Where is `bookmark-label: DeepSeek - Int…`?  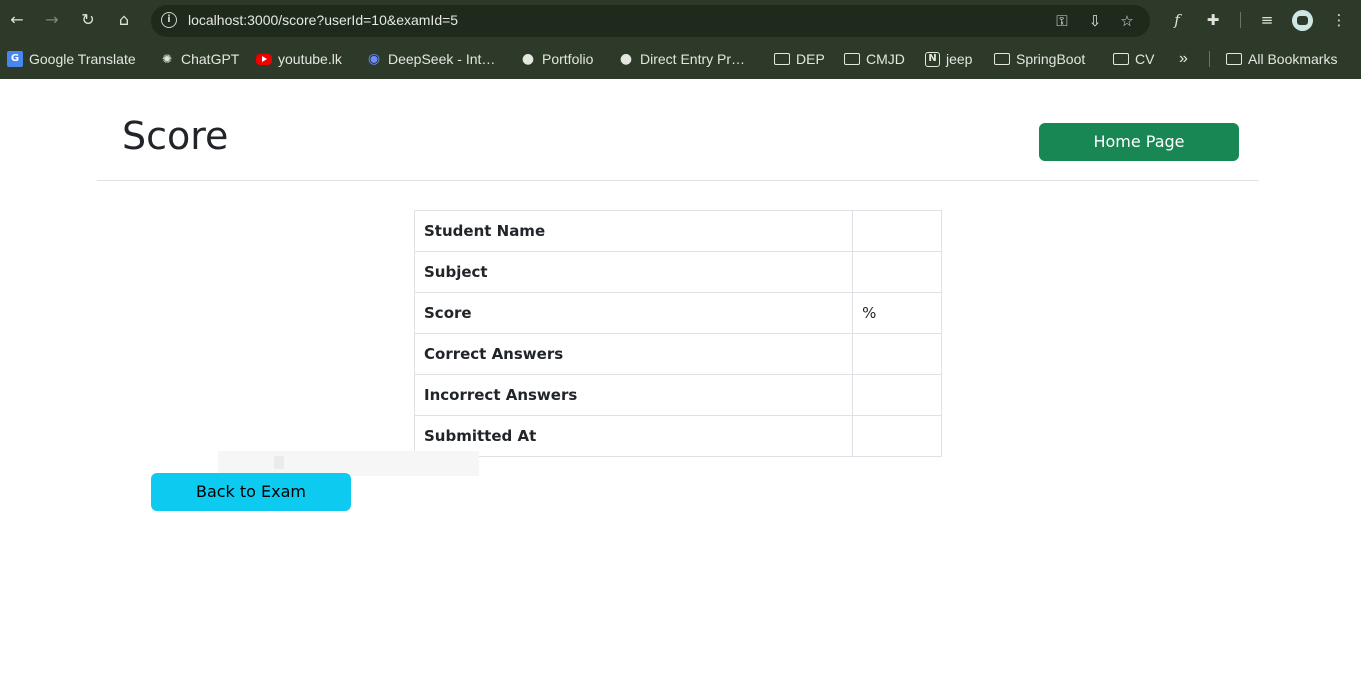
bookmark-label: DeepSeek - Int… is located at coordinates (442, 59).